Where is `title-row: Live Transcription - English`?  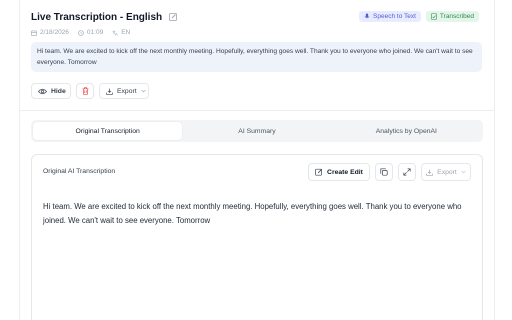
title-row: Live Transcription - English is located at coordinates (104, 17).